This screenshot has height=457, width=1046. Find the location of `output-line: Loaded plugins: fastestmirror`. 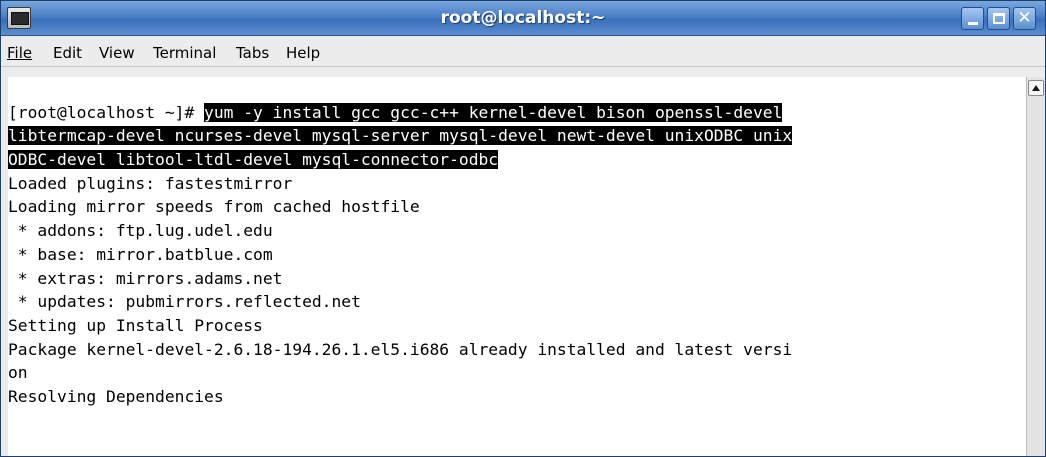

output-line: Loaded plugins: fastestmirror is located at coordinates (150, 183).